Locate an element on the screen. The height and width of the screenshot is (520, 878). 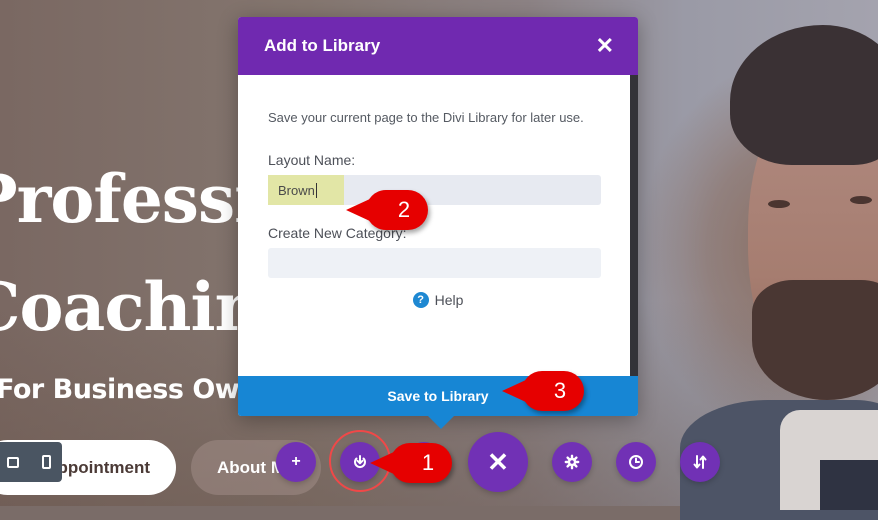
callout-number: 2 is located at coordinates (404, 209).